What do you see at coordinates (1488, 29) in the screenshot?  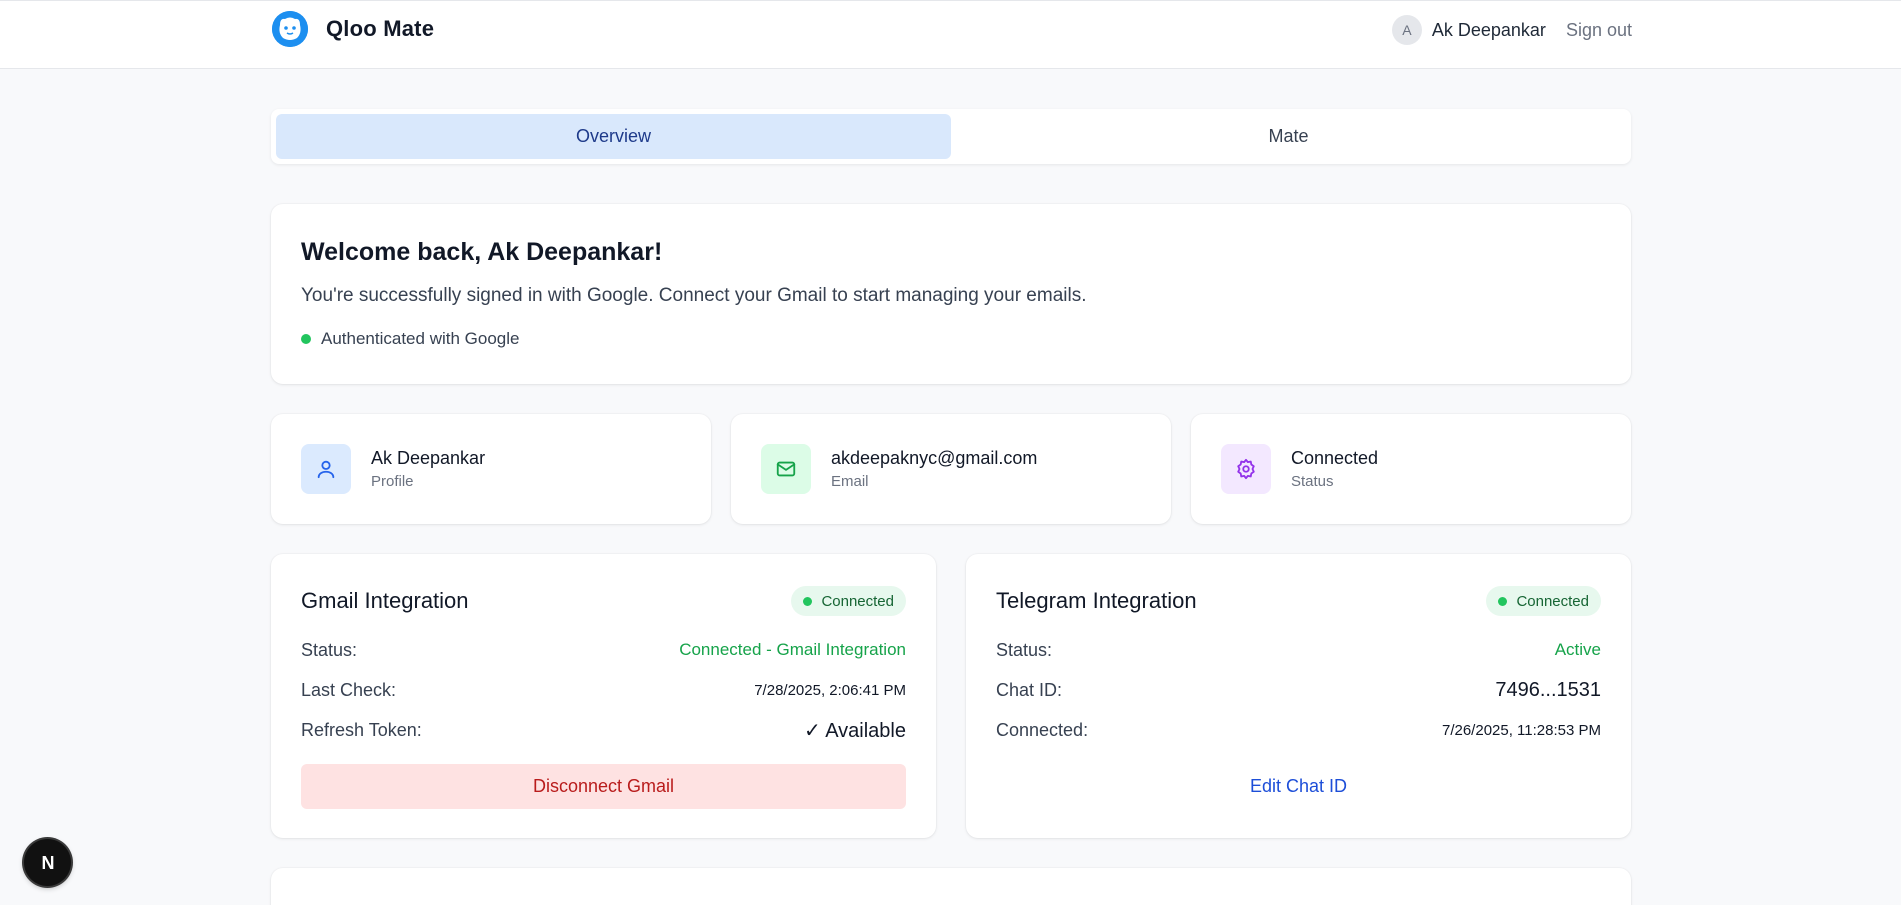 I see `user-name: Ak Deepankar` at bounding box center [1488, 29].